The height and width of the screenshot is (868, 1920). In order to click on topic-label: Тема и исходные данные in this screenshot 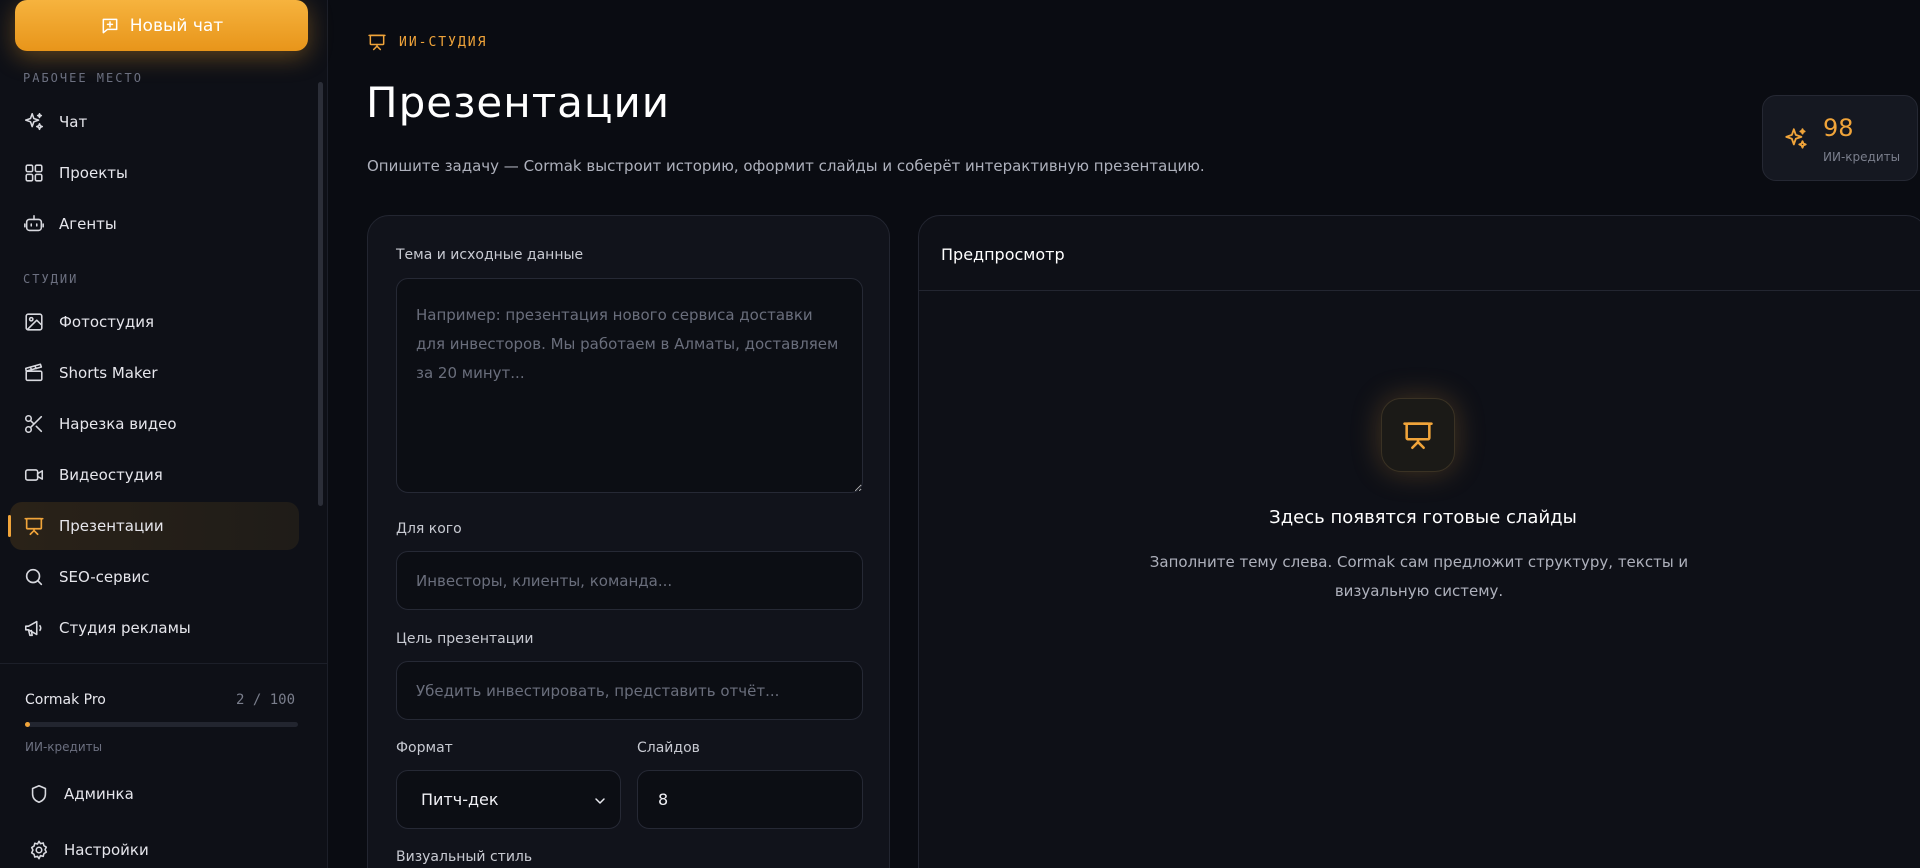, I will do `click(490, 255)`.